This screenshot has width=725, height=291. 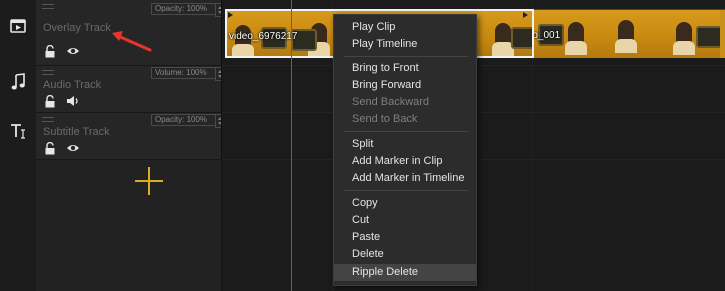 What do you see at coordinates (405, 144) in the screenshot?
I see `menu-item-split: Split` at bounding box center [405, 144].